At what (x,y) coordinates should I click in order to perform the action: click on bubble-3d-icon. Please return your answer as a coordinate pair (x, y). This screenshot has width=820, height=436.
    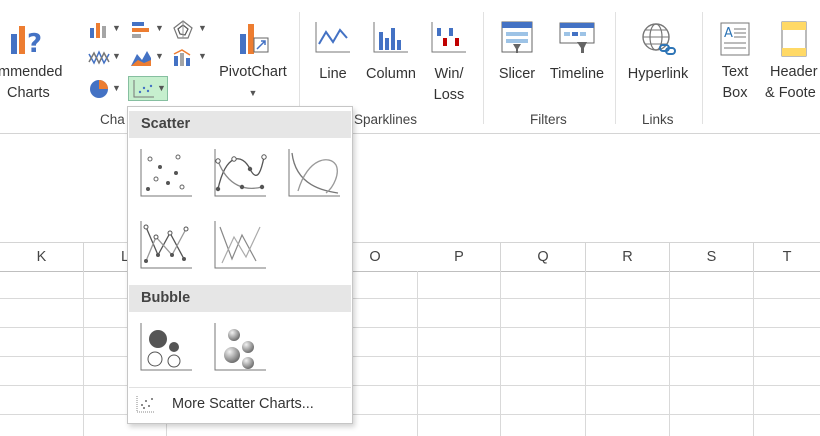
    Looking at the image, I should click on (240, 347).